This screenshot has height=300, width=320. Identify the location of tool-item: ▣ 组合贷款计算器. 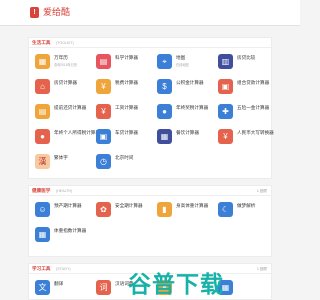
(247, 87).